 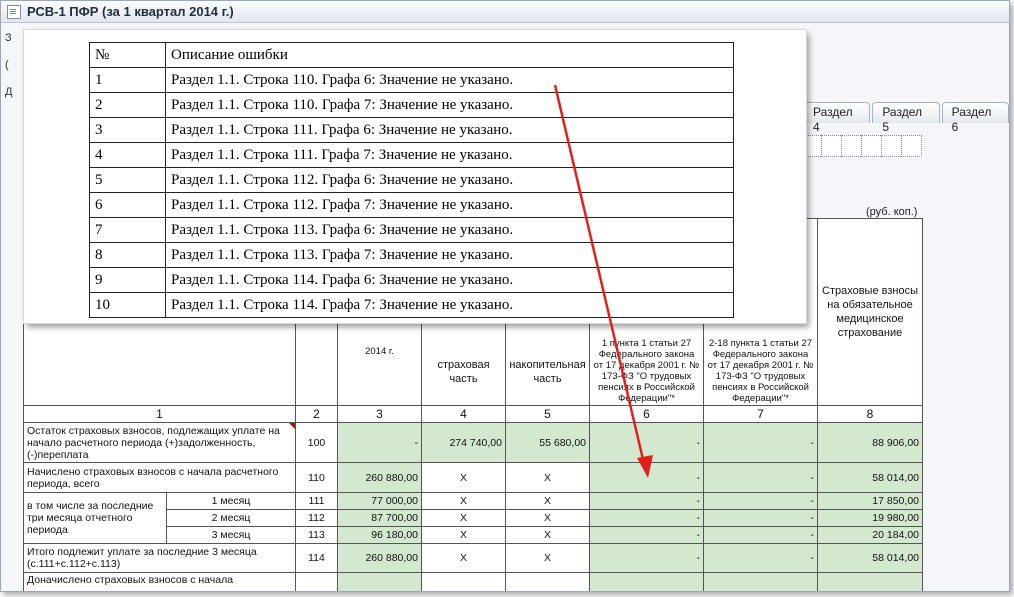 What do you see at coordinates (449, 55) in the screenshot?
I see `header-description: Описание ошибки` at bounding box center [449, 55].